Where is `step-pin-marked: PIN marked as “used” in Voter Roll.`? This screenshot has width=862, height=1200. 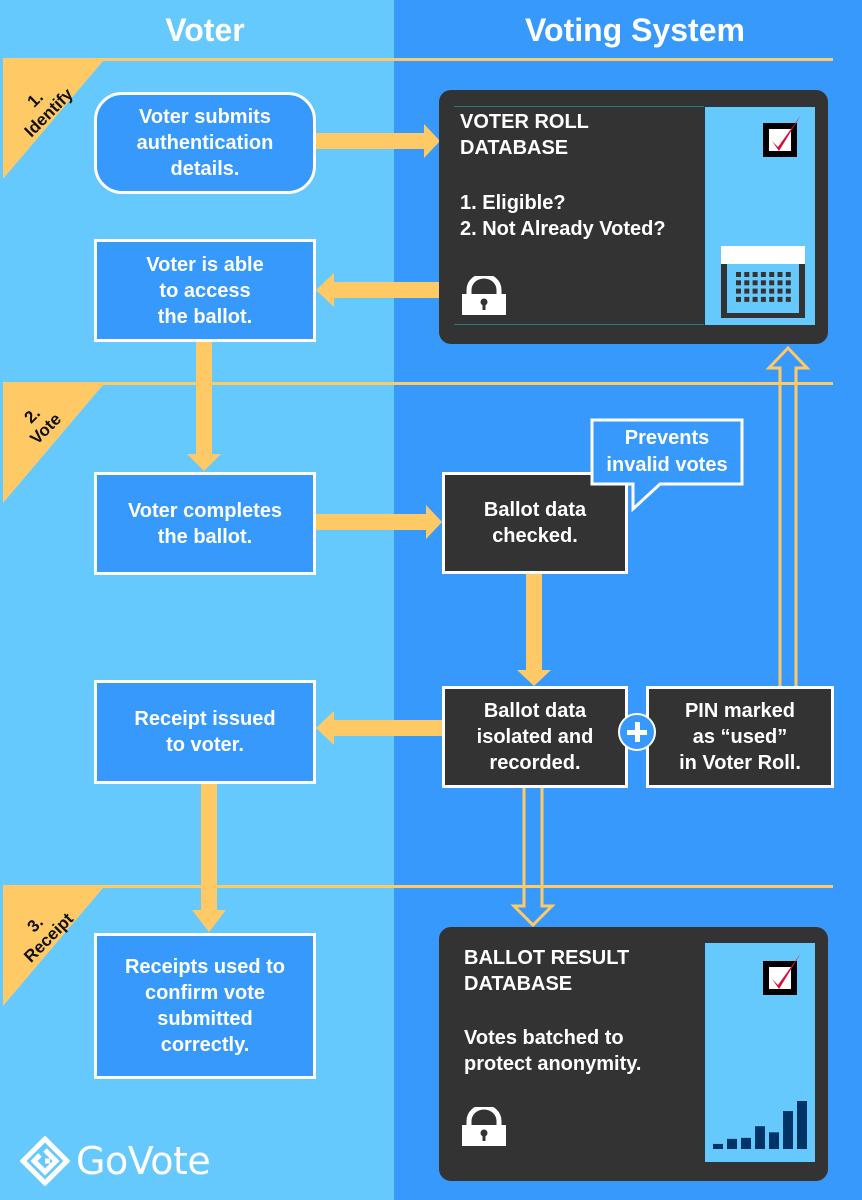 step-pin-marked: PIN marked as “used” in Voter Roll. is located at coordinates (740, 737).